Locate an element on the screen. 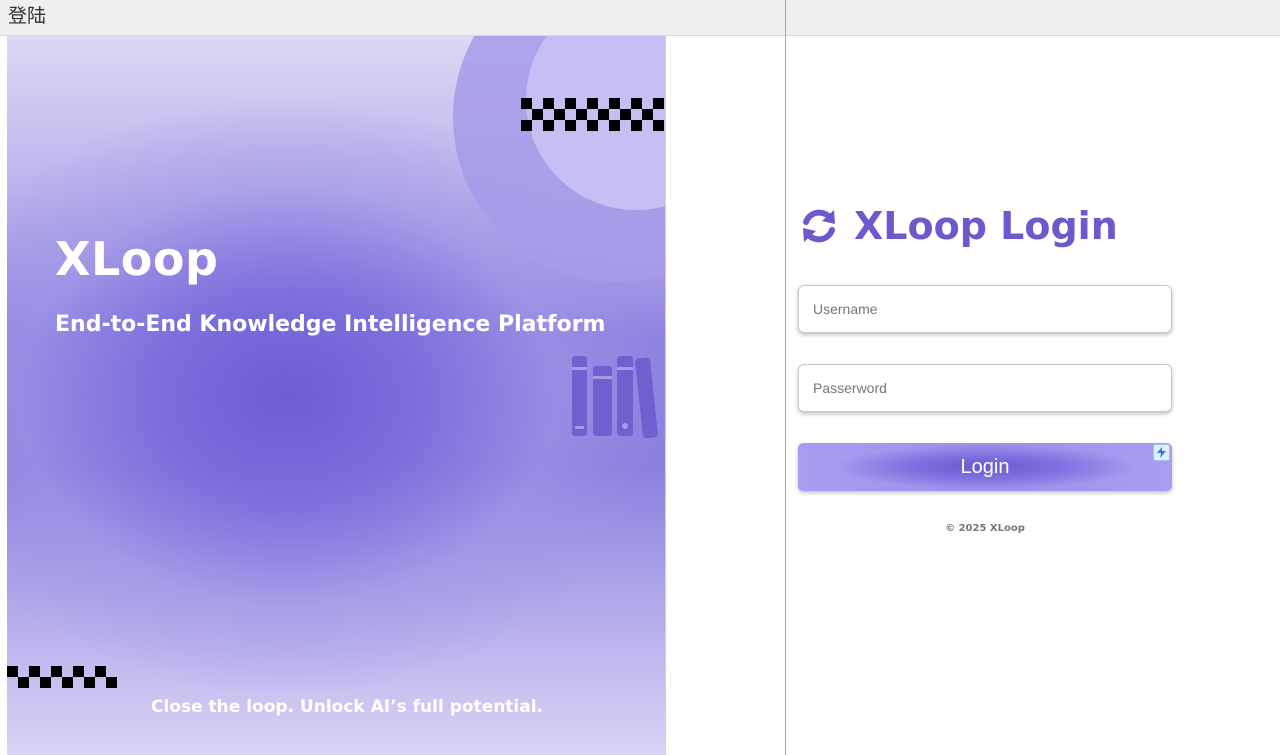 This screenshot has width=1280, height=755. login-header: XLoop Login is located at coordinates (985, 226).